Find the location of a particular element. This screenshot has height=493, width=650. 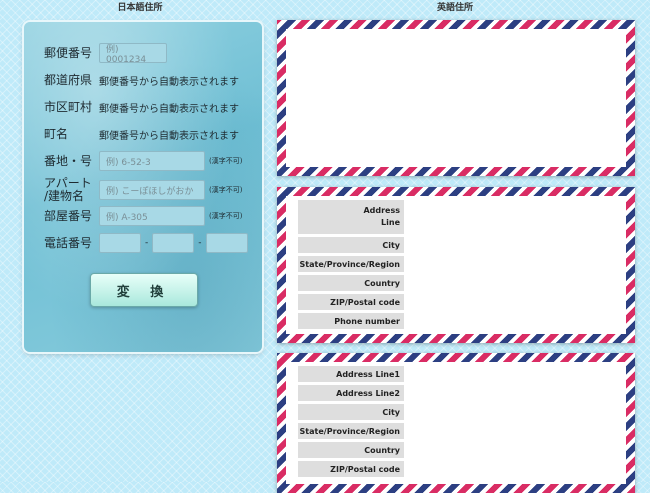

banchi-input: 例) 6-52-3 is located at coordinates (152, 161).